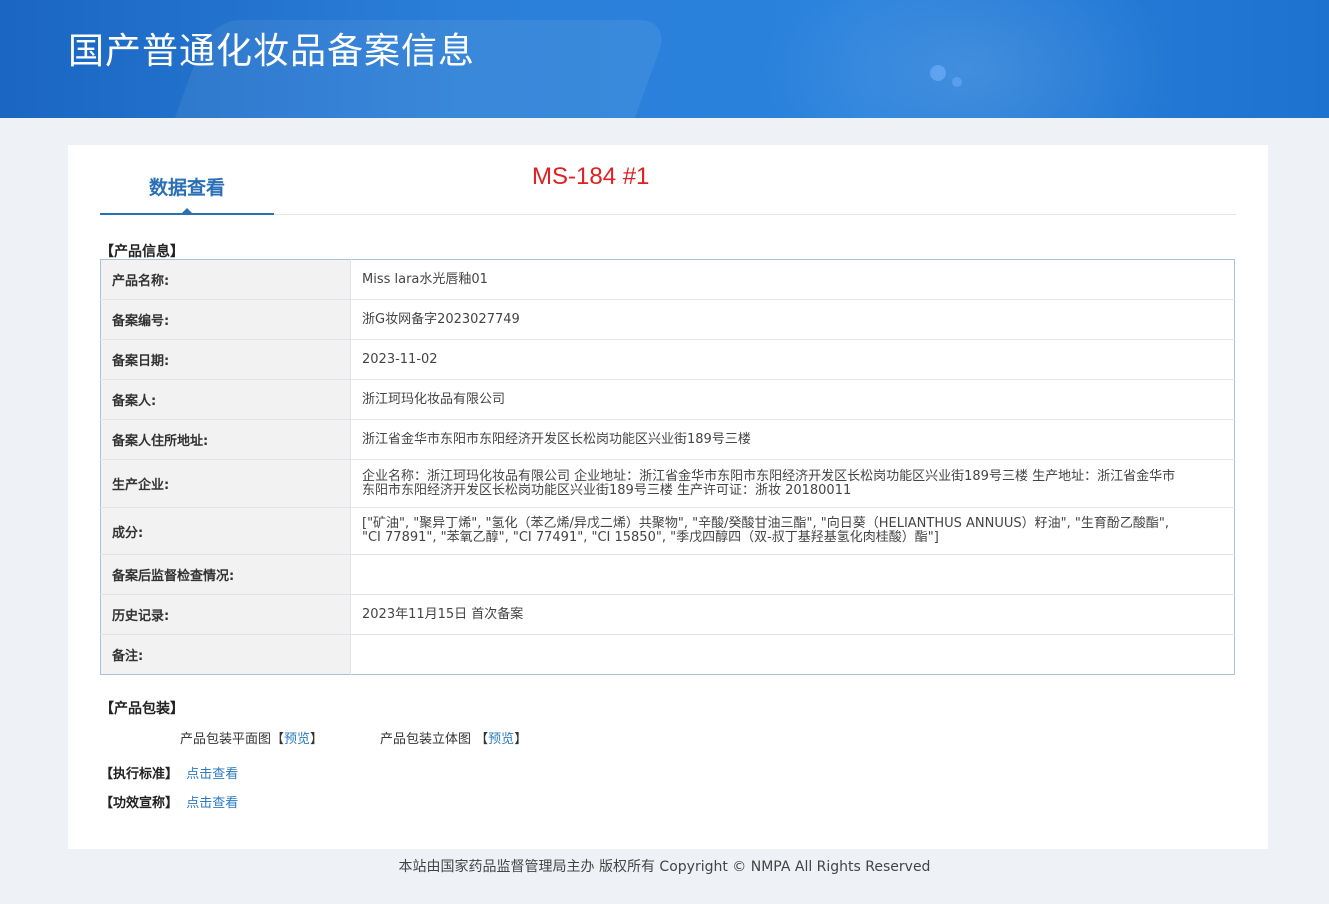  What do you see at coordinates (225, 574) in the screenshot?
I see `row-key: 备案后监督检查情况:` at bounding box center [225, 574].